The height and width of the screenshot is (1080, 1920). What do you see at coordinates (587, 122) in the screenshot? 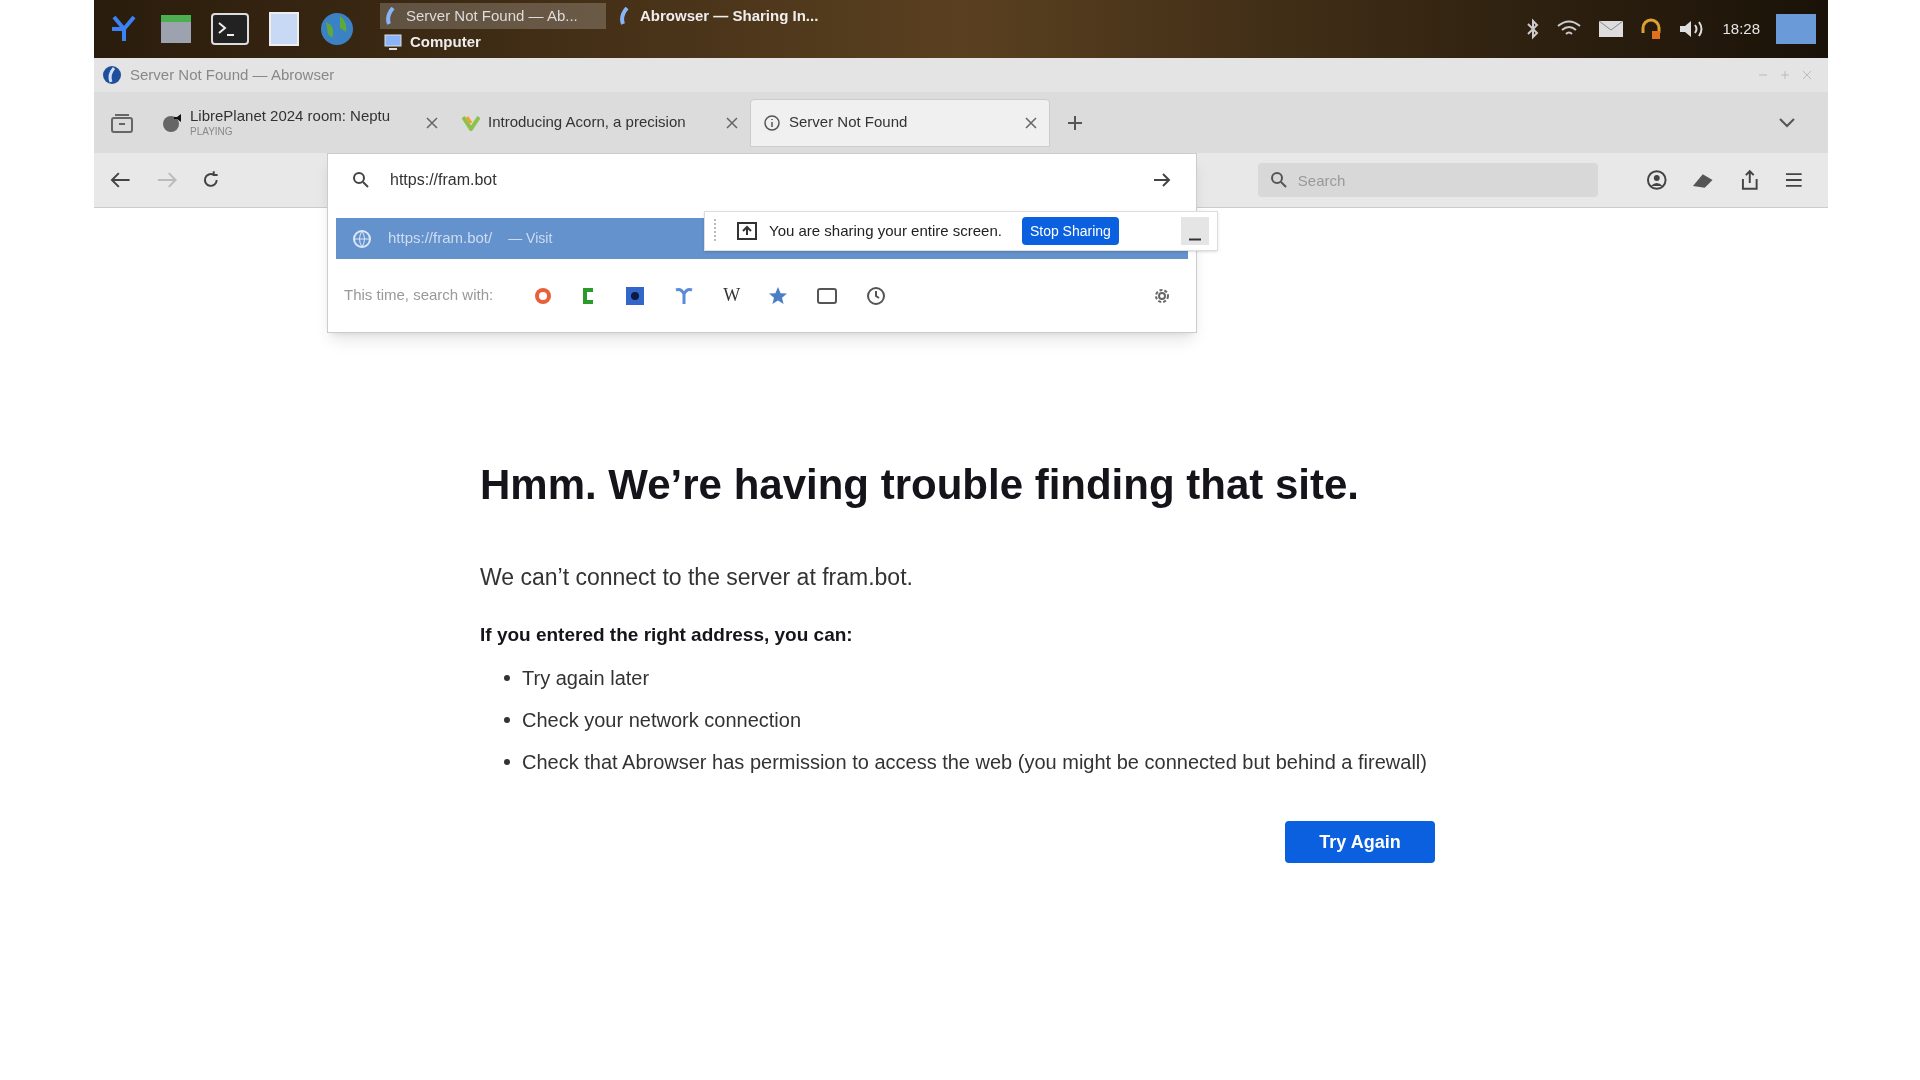
I see `tab-title: Introducing Acorn, a precision` at bounding box center [587, 122].